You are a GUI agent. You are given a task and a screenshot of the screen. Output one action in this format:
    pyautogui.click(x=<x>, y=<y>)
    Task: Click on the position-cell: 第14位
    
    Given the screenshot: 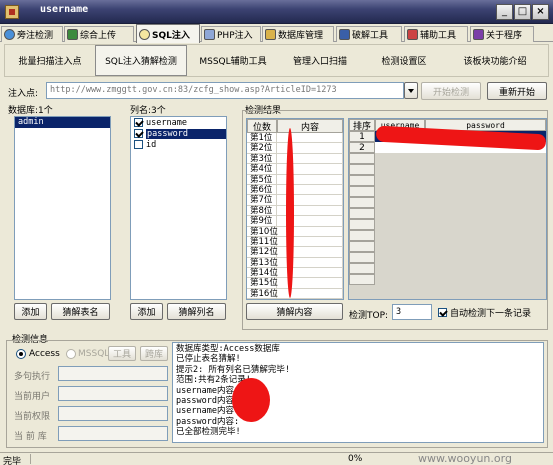 What is the action you would take?
    pyautogui.click(x=262, y=273)
    